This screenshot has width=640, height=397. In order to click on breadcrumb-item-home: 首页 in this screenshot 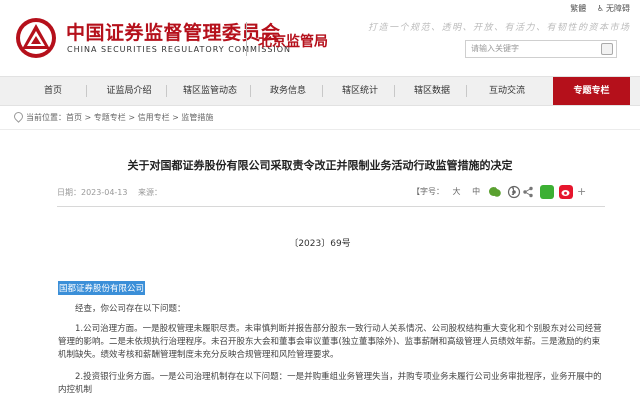, I will do `click(74, 117)`.